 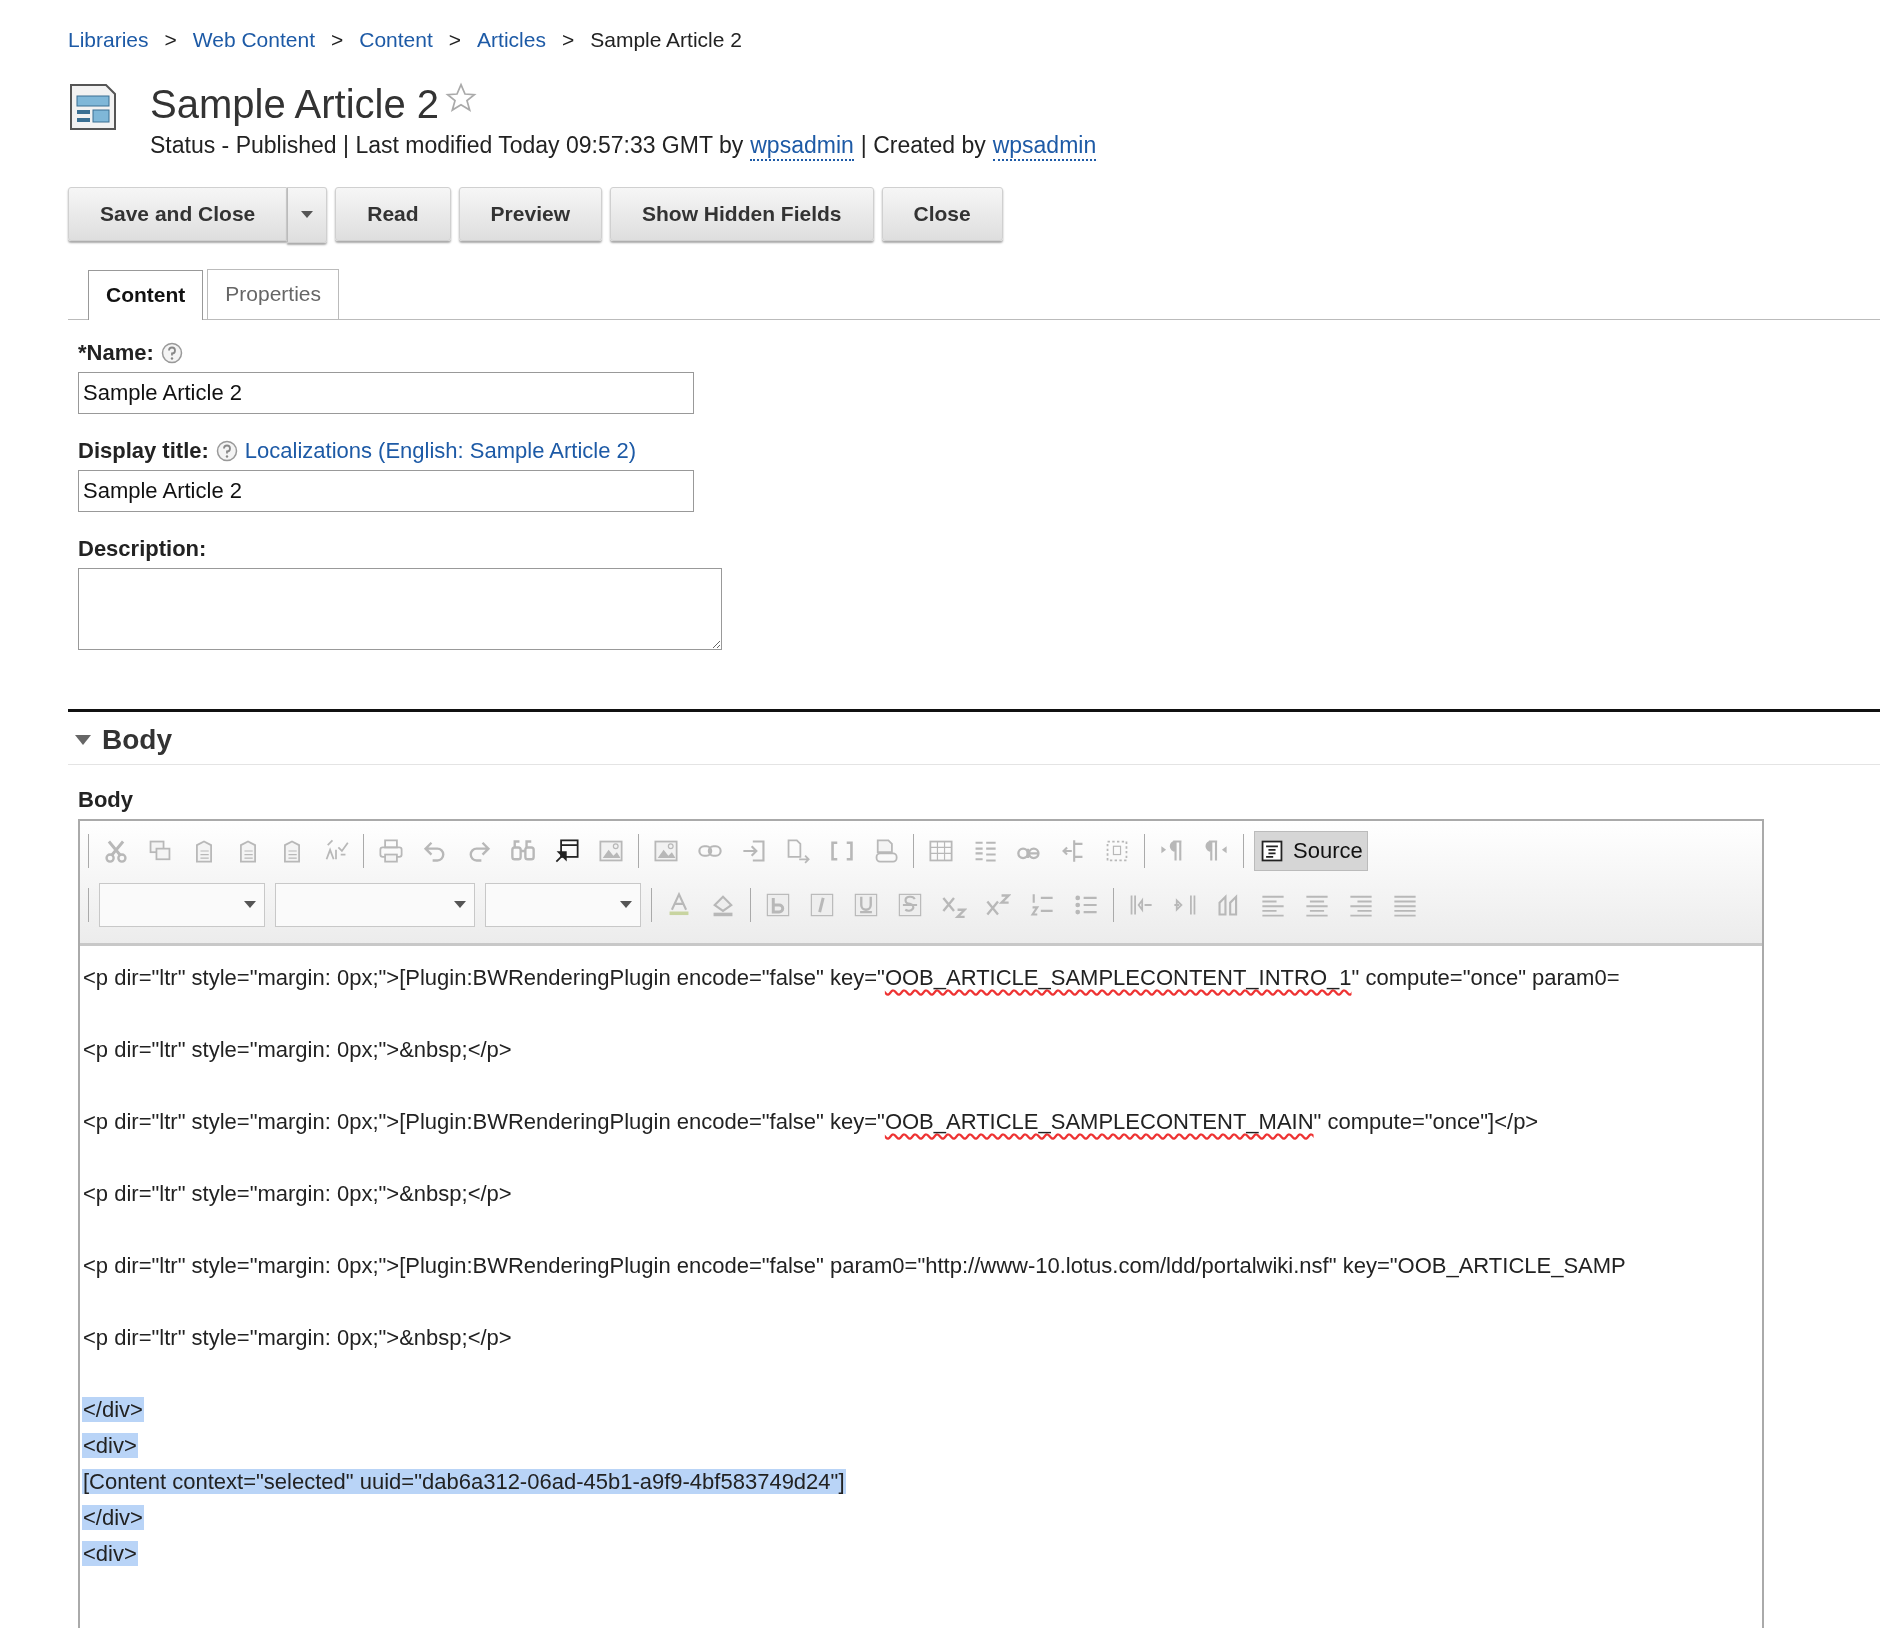 I want to click on action-button: Save and Close, so click(x=178, y=214).